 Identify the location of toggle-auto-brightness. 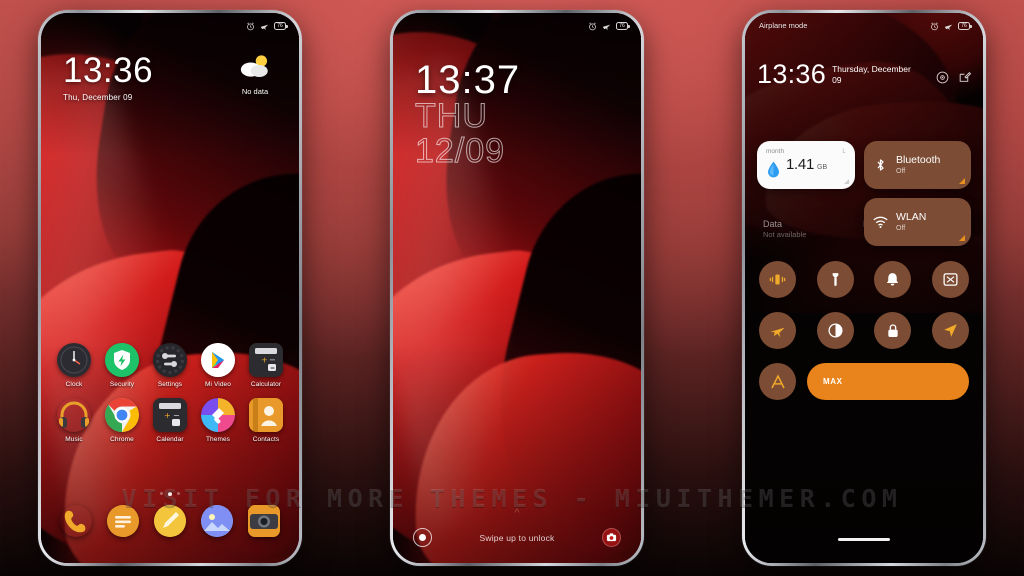
(777, 381).